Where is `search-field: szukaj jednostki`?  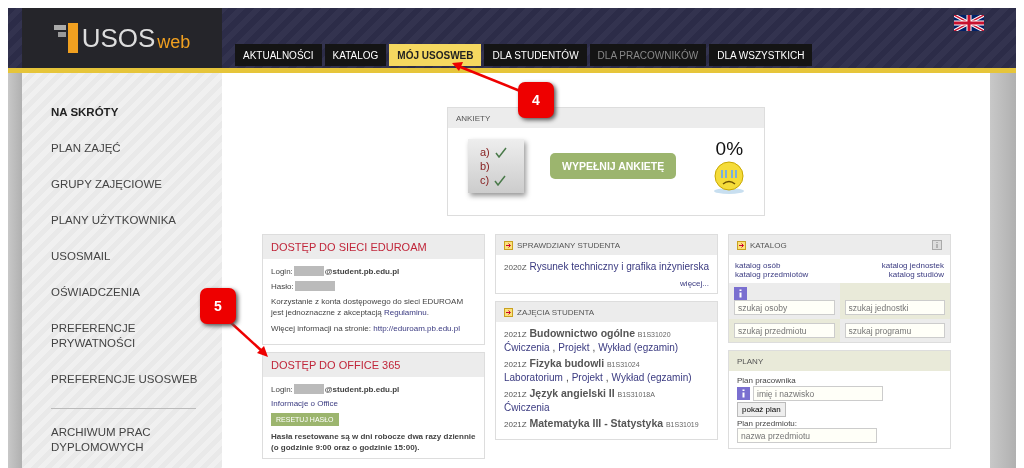 search-field: szukaj jednostki is located at coordinates (894, 307).